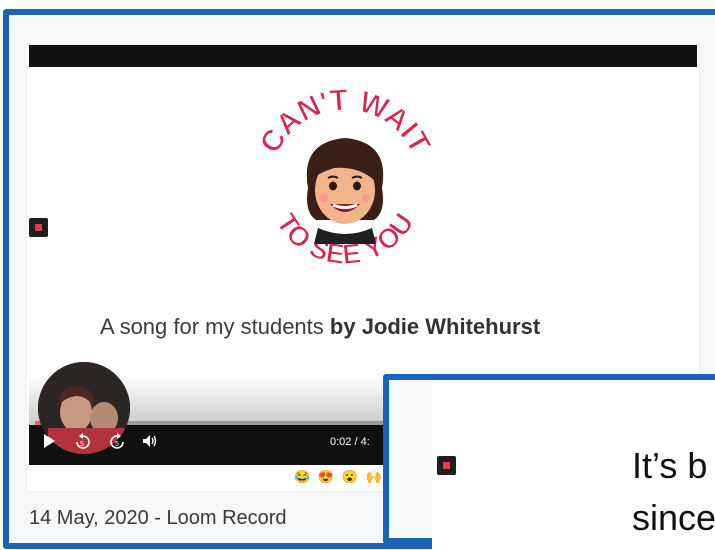 The width and height of the screenshot is (715, 550). Describe the element at coordinates (327, 476) in the screenshot. I see `reaction-heart-eyes: 😍` at that location.